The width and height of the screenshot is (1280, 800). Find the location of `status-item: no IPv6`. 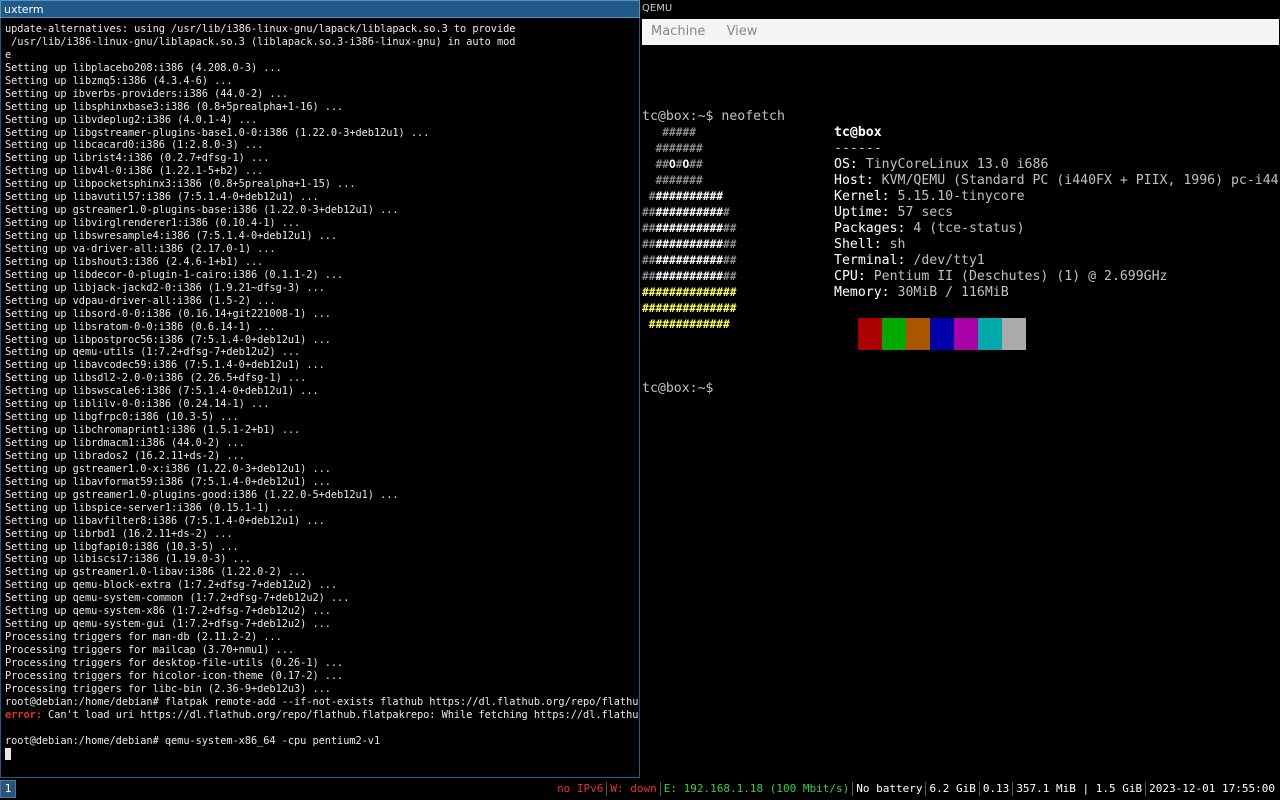

status-item: no IPv6 is located at coordinates (580, 788).